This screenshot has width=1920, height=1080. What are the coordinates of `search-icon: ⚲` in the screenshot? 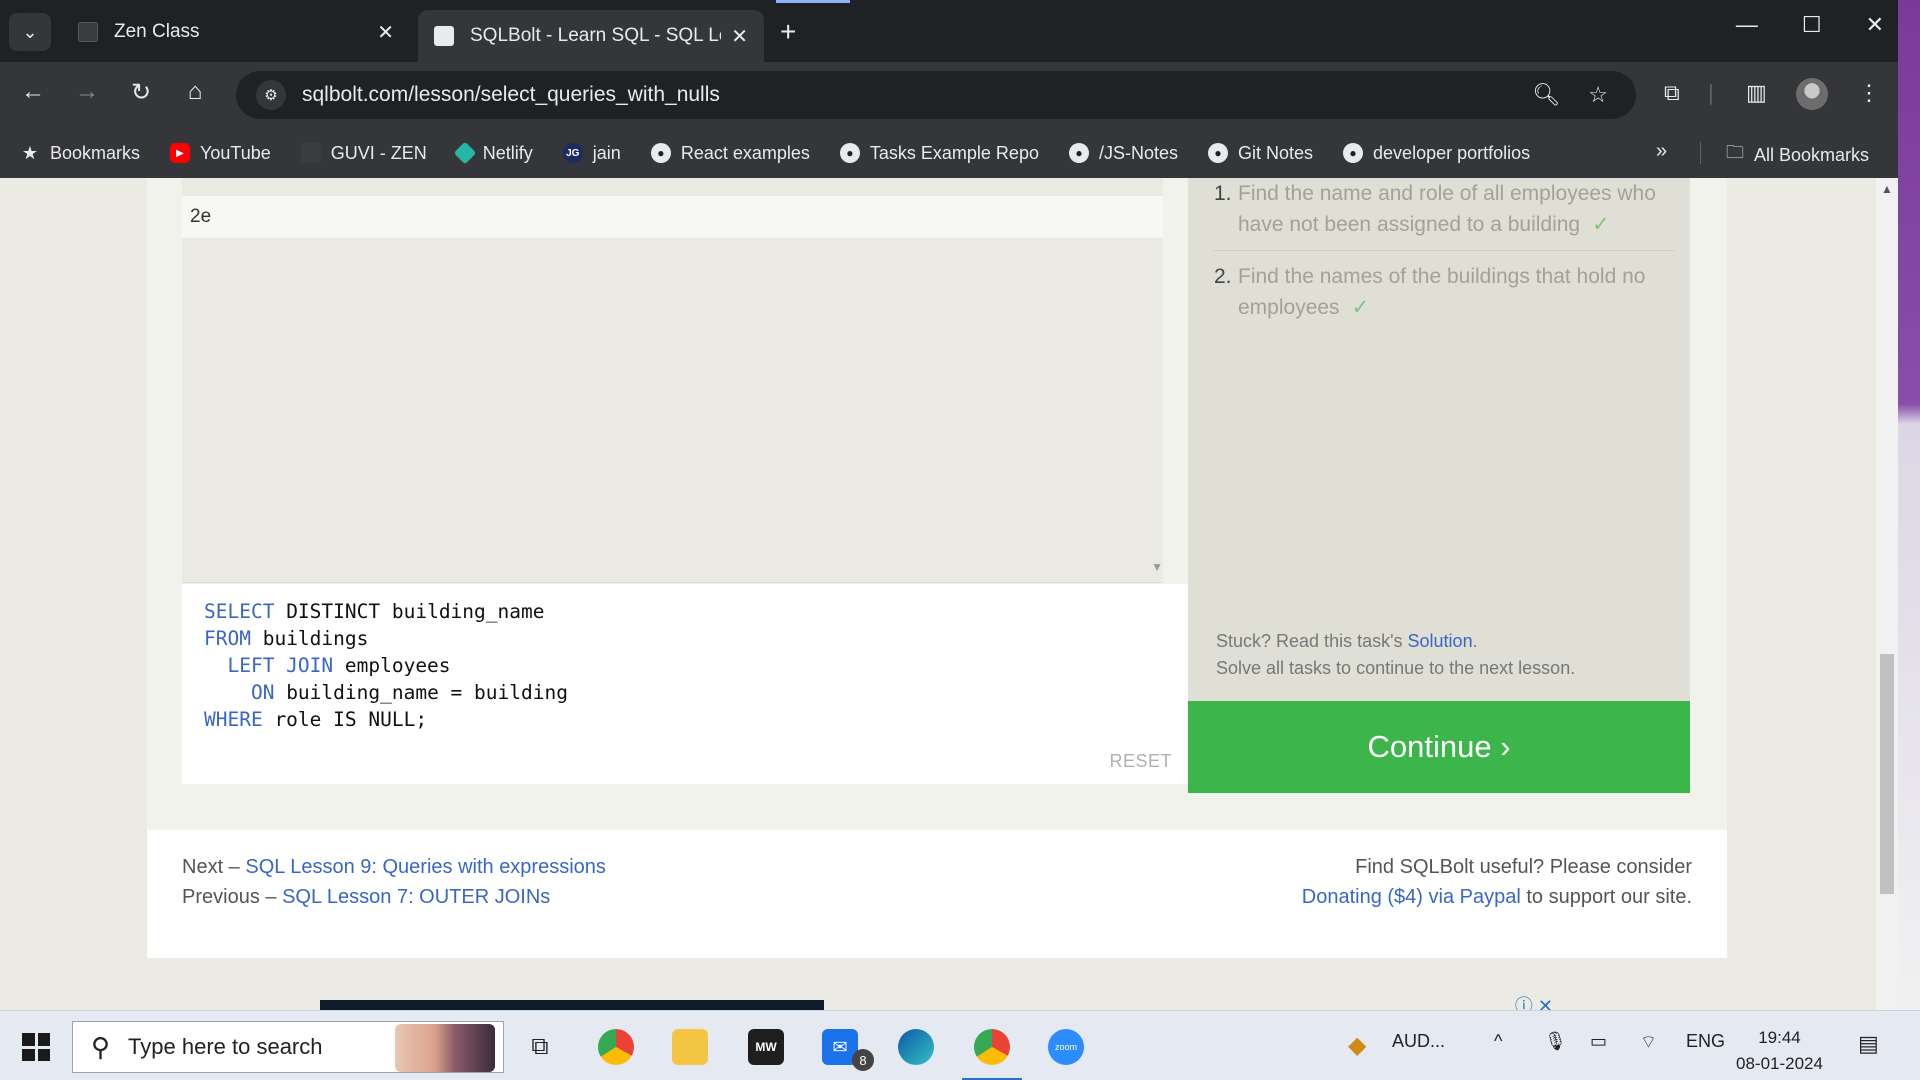 It's located at (101, 1046).